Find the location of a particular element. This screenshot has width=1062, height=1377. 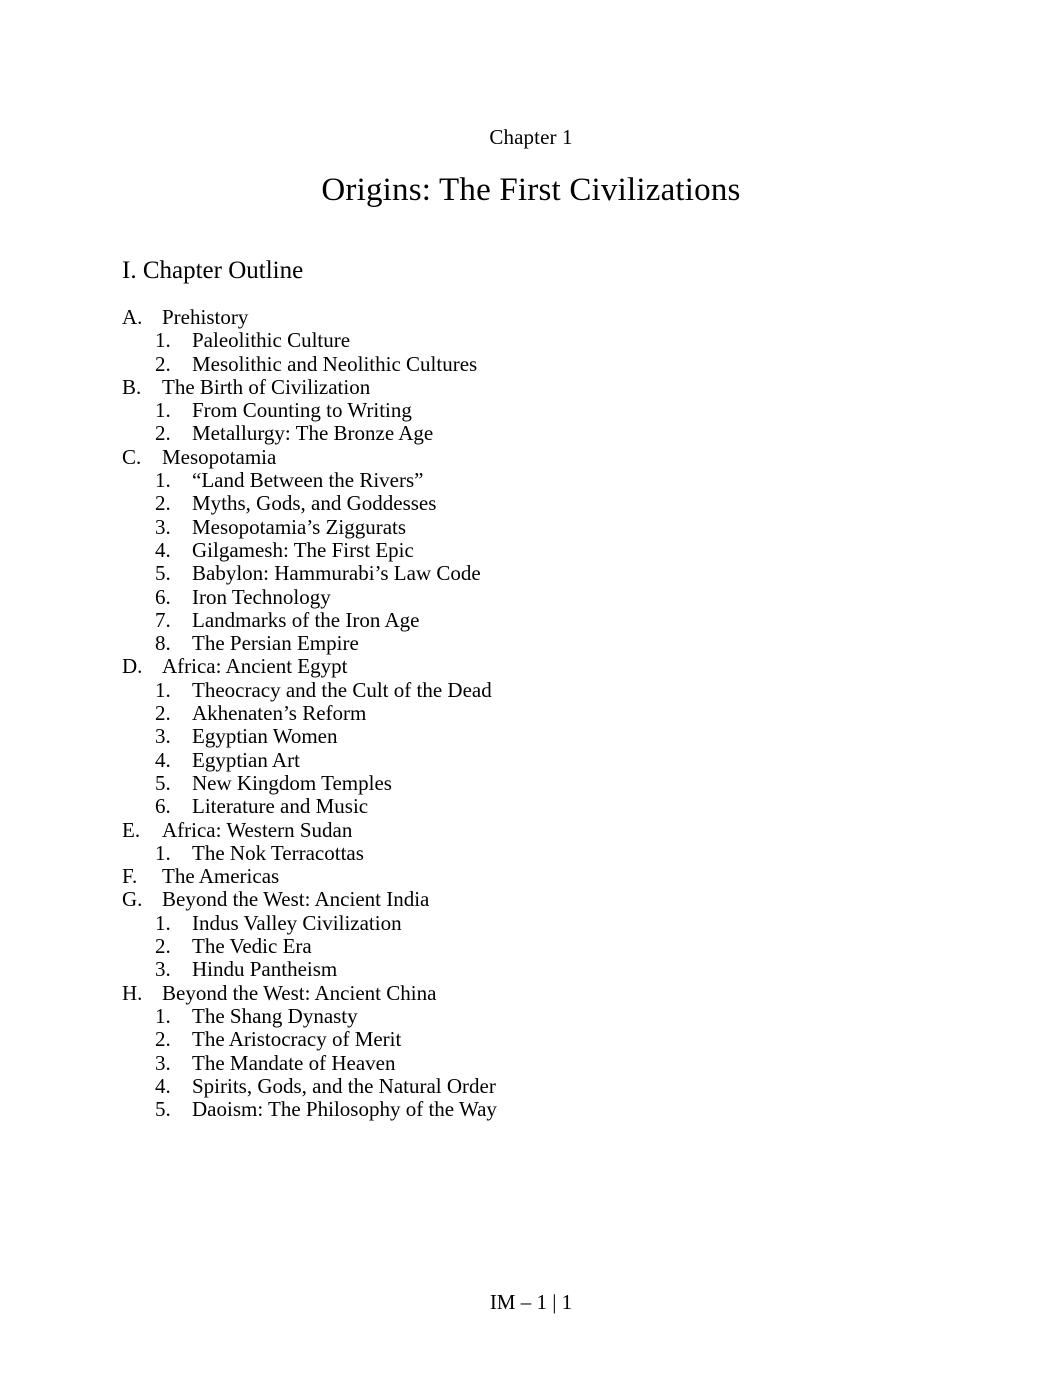

outline-item-level2: 3. The Mandate of Heaven is located at coordinates (542, 1062).